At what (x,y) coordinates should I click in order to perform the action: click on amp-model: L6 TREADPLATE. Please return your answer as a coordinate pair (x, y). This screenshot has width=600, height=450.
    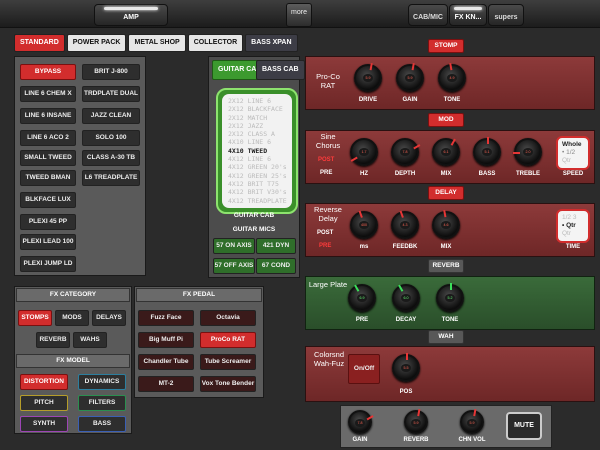
    Looking at the image, I should click on (111, 178).